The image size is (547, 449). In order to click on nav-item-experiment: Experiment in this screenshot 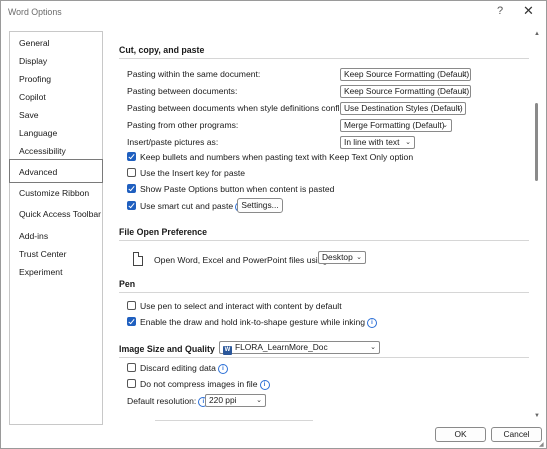, I will do `click(56, 272)`.